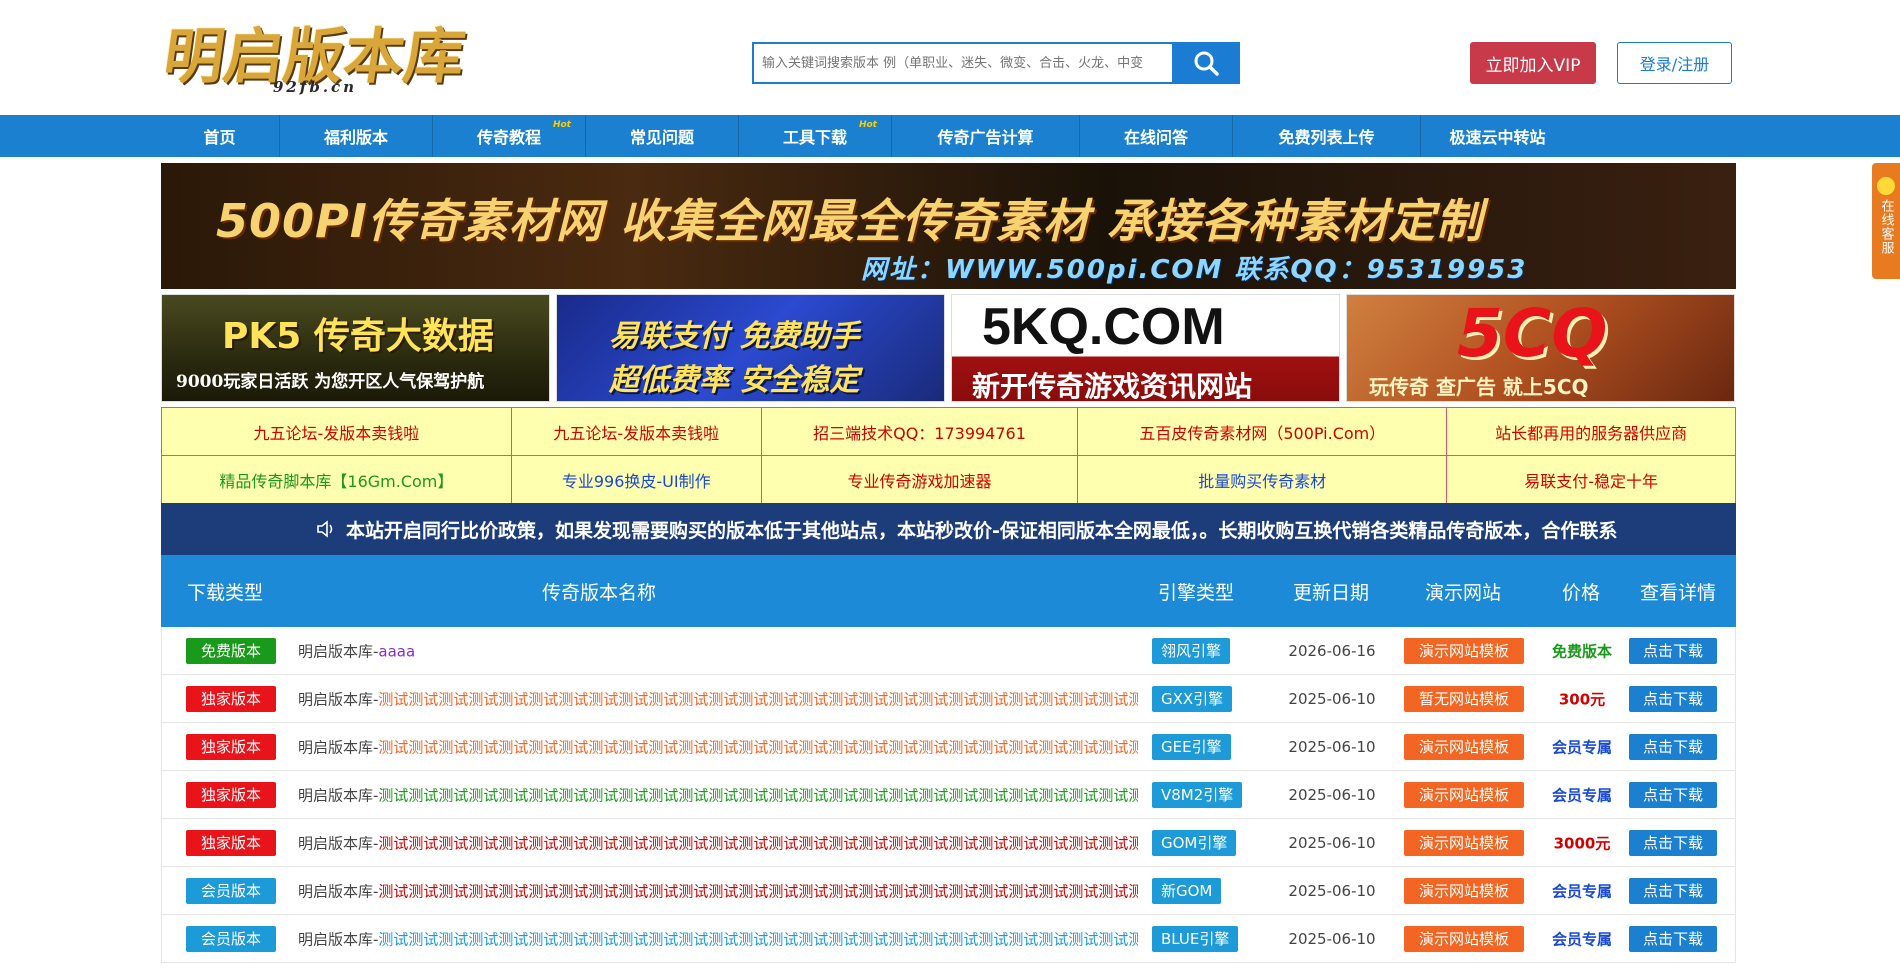 This screenshot has width=1900, height=968. What do you see at coordinates (1187, 890) in the screenshot?
I see `engine-badge: 新GOM` at bounding box center [1187, 890].